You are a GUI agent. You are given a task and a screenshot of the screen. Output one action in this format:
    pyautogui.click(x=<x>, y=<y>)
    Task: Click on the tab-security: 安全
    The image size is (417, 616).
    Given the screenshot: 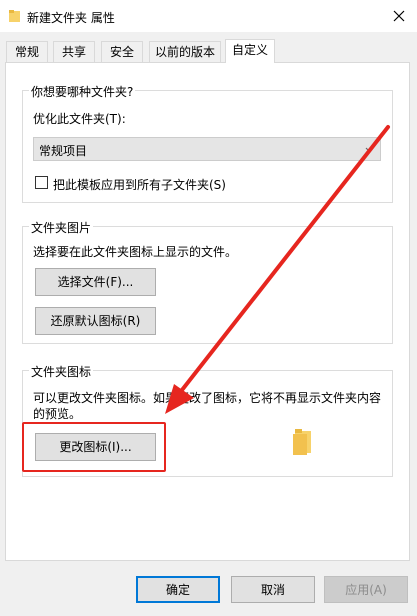 What is the action you would take?
    pyautogui.click(x=122, y=51)
    